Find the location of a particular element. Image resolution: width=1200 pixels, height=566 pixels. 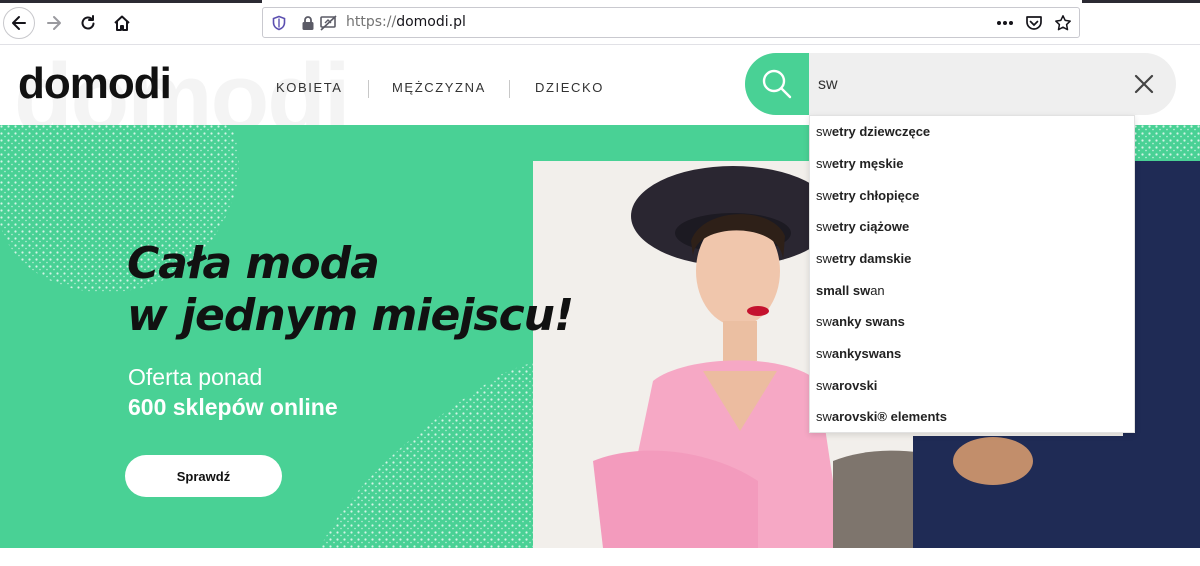

back-button is located at coordinates (19, 23).